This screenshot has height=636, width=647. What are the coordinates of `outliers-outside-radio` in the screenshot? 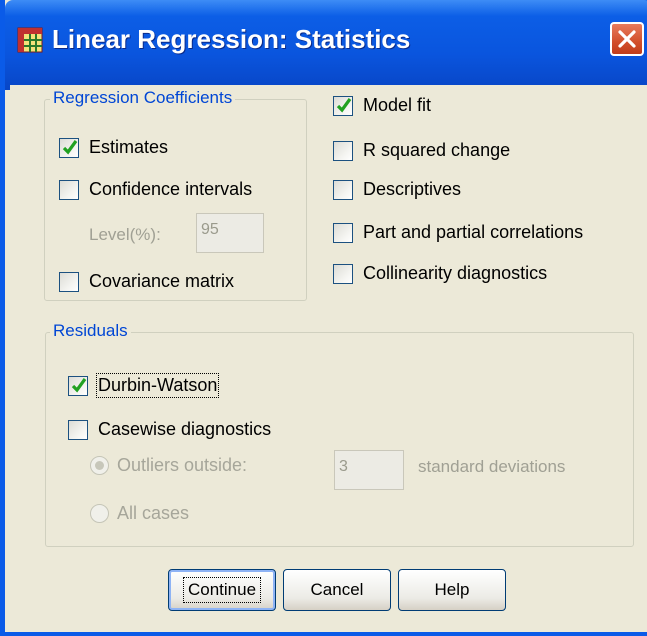 It's located at (99, 465).